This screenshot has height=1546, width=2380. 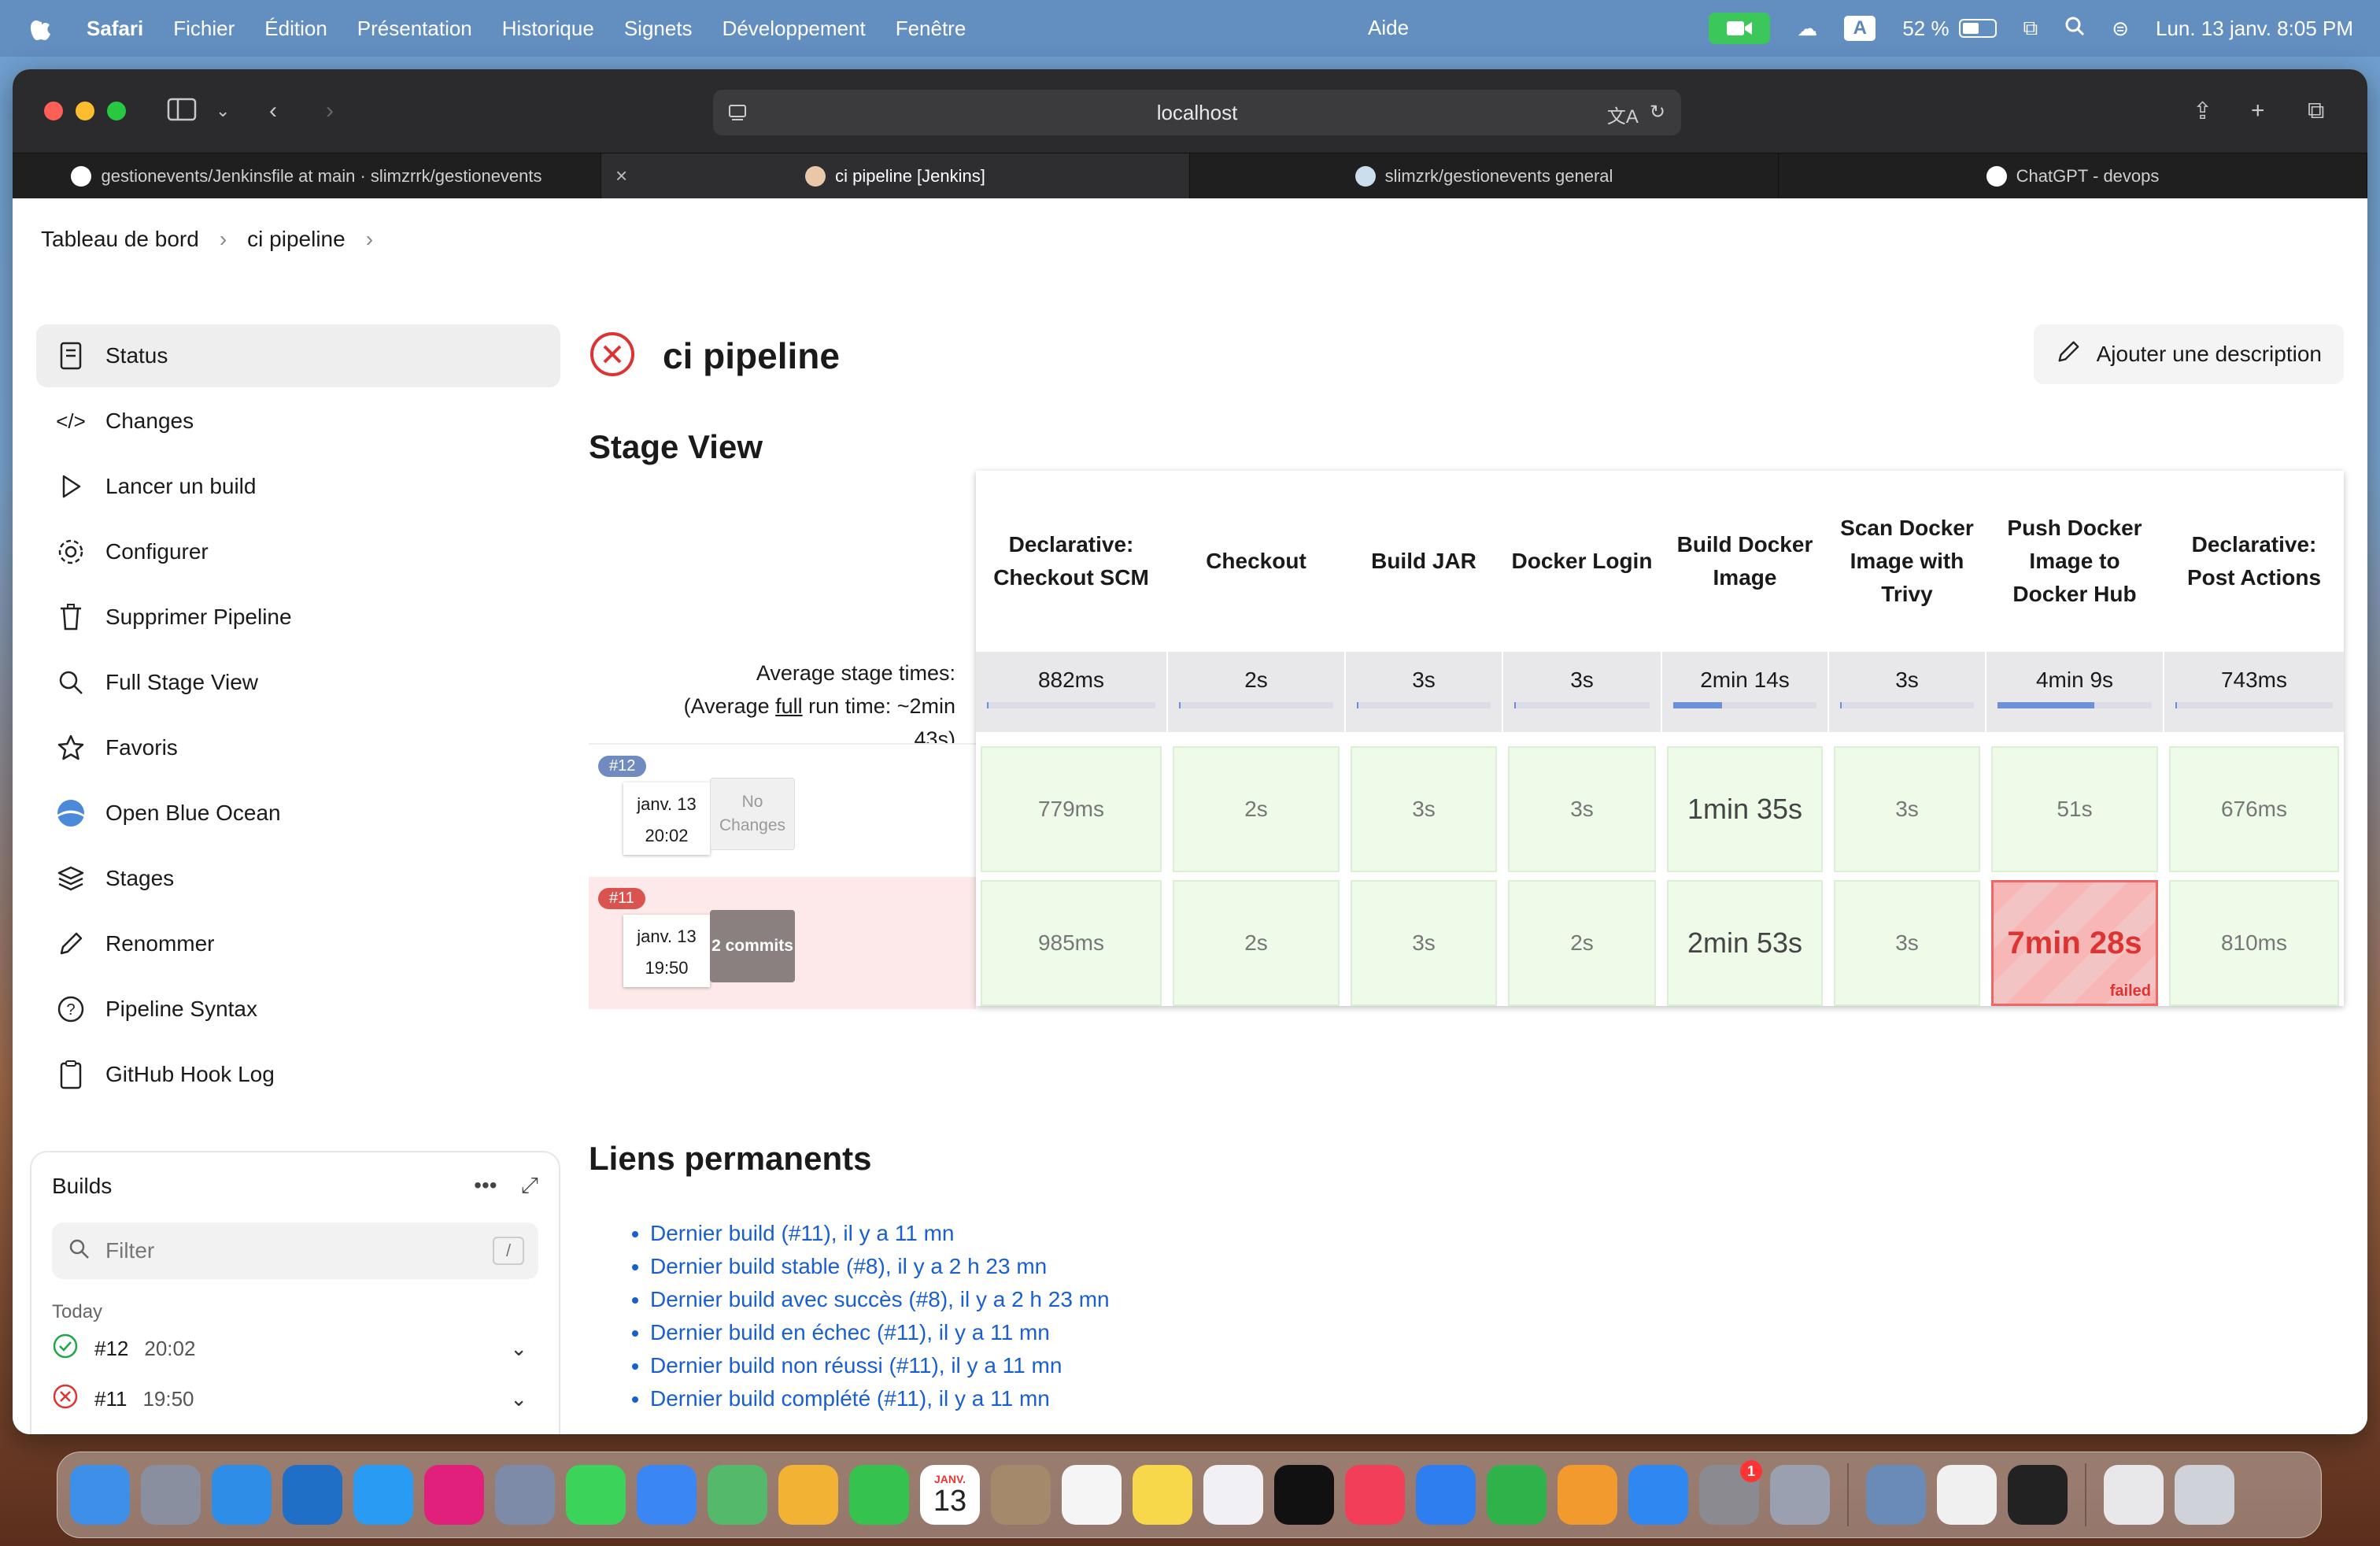 I want to click on tab-chatgpt: ChatGPT - devops, so click(x=2073, y=175).